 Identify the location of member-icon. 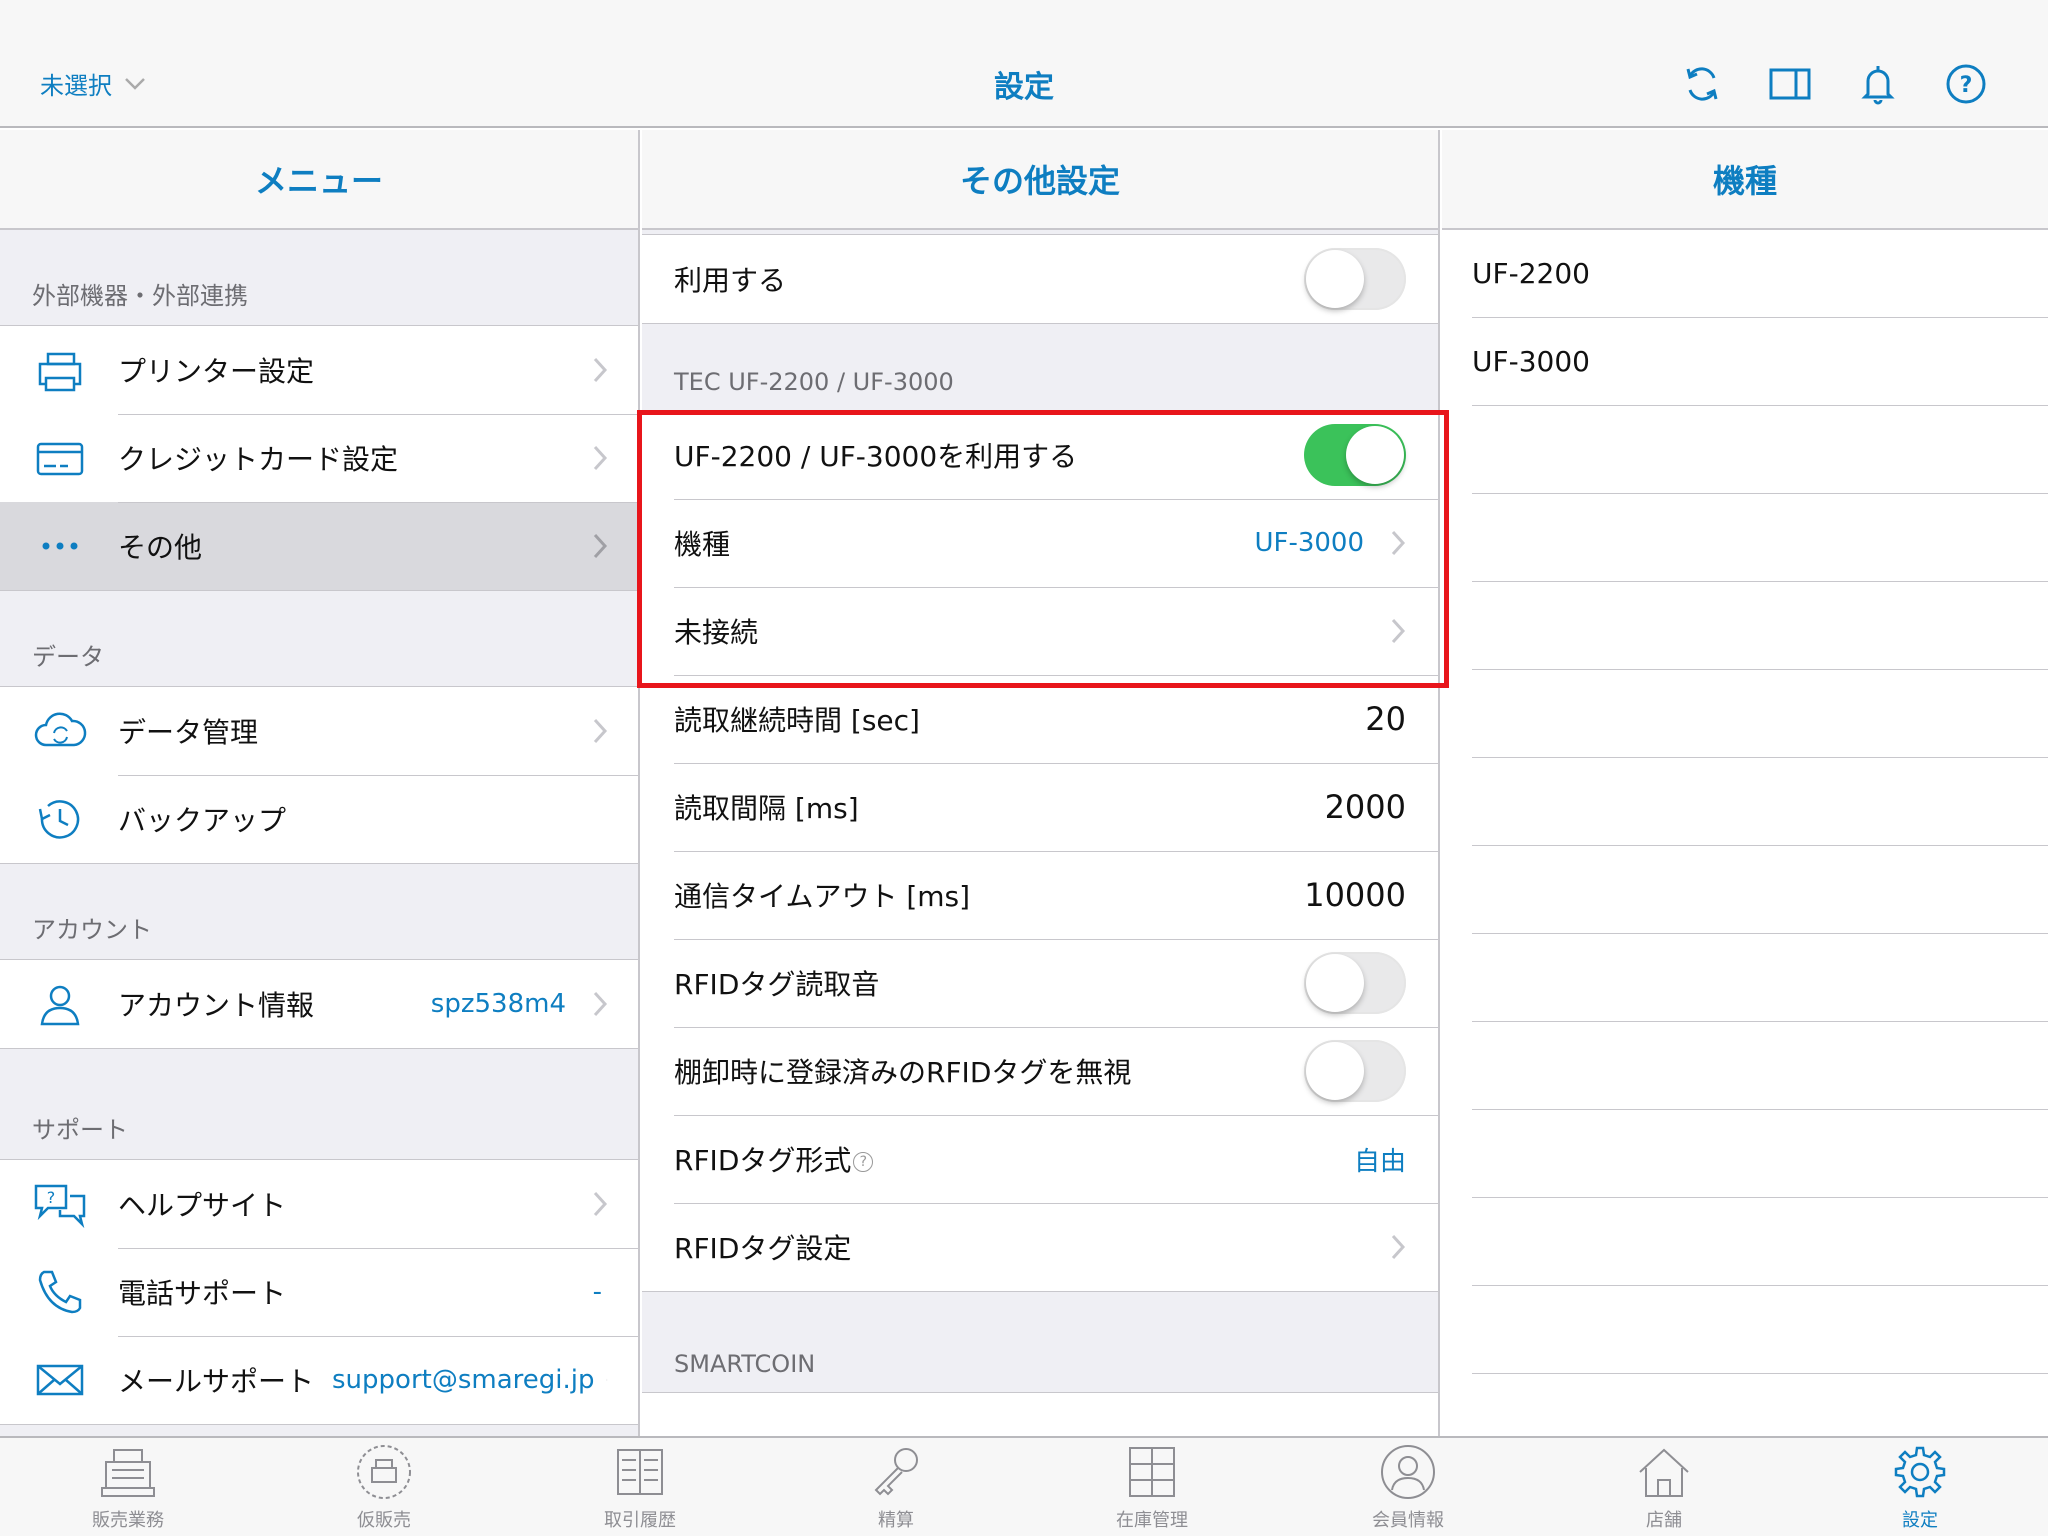
(1408, 1472).